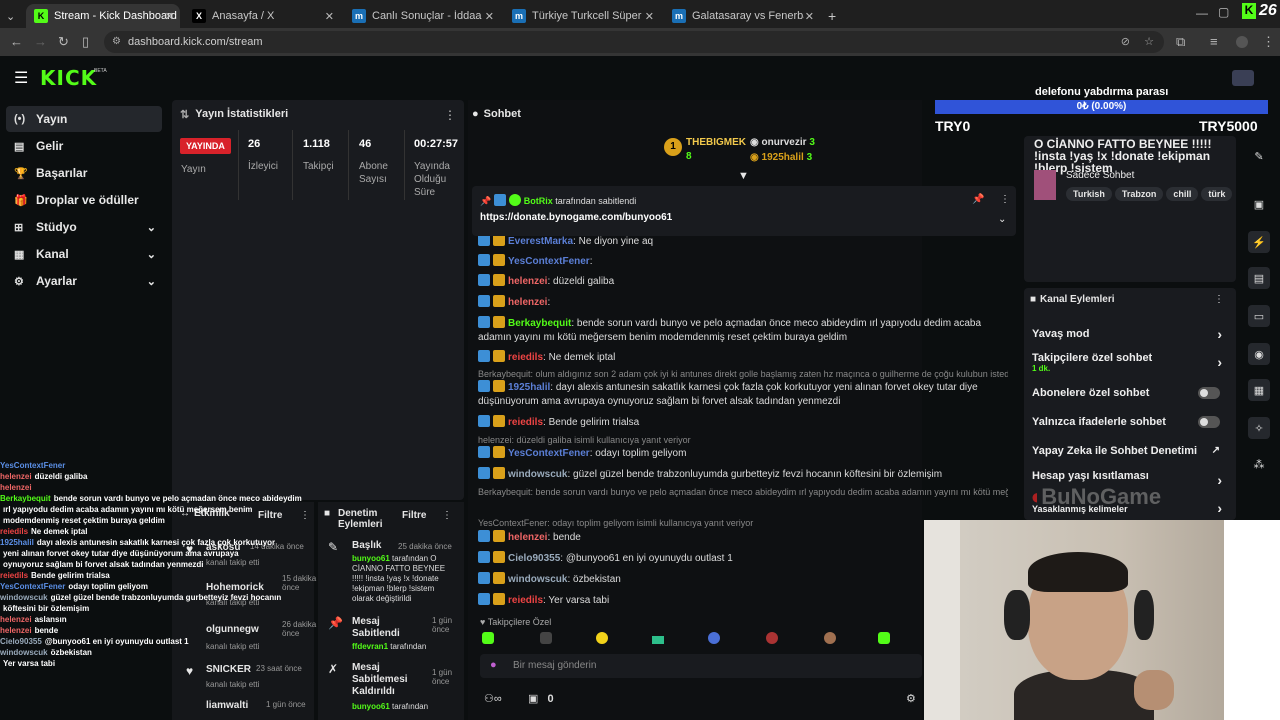 This screenshot has width=1280, height=720. Describe the element at coordinates (978, 199) in the screenshot. I see `pin-icon: 📌` at that location.